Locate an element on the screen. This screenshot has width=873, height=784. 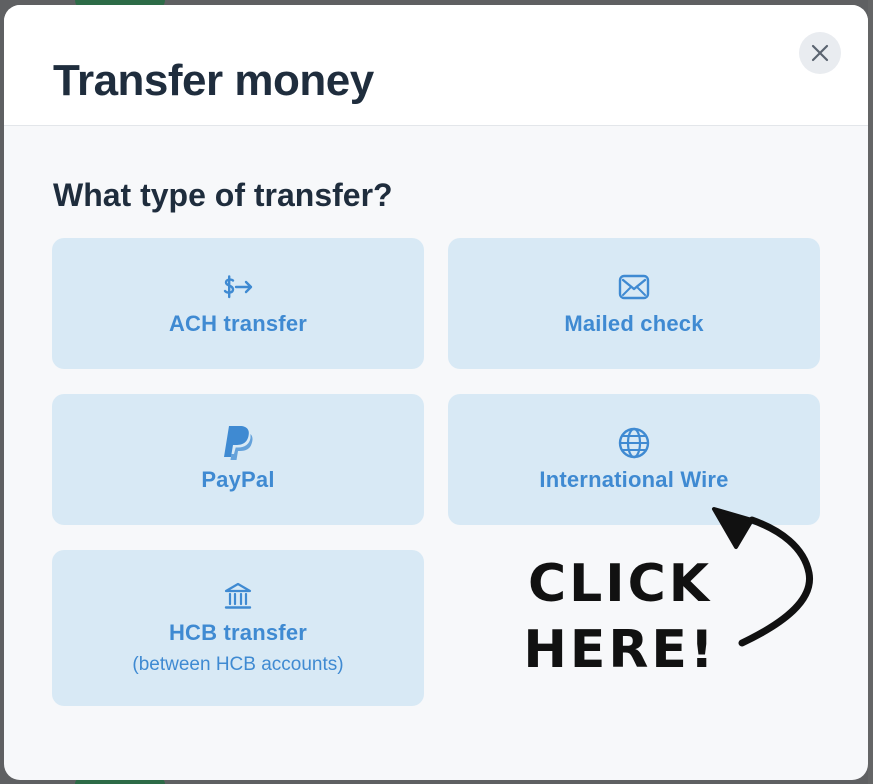
international-wire-label: International Wire is located at coordinates (634, 479).